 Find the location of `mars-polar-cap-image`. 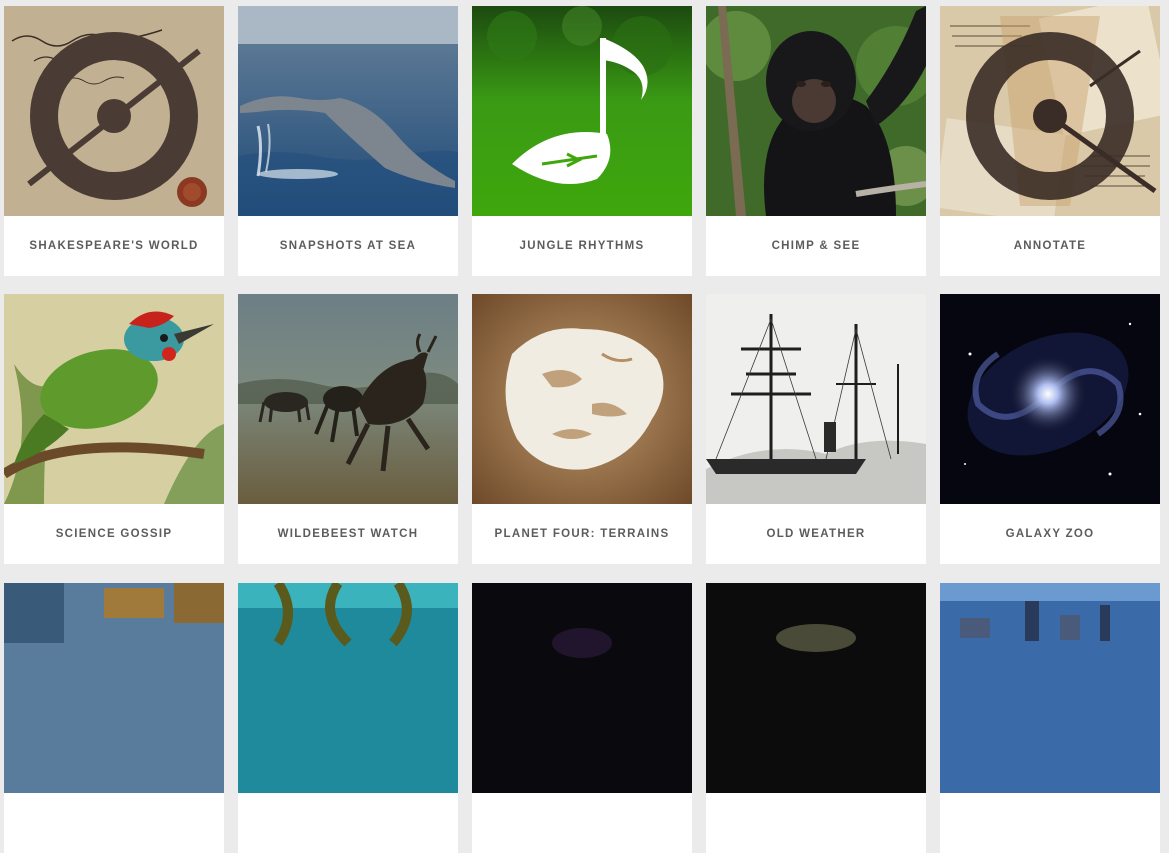

mars-polar-cap-image is located at coordinates (582, 399).